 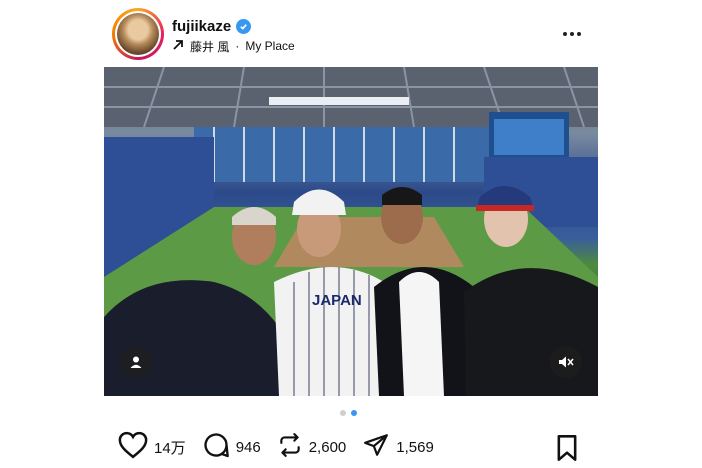 I want to click on repost-icon, so click(x=290, y=447).